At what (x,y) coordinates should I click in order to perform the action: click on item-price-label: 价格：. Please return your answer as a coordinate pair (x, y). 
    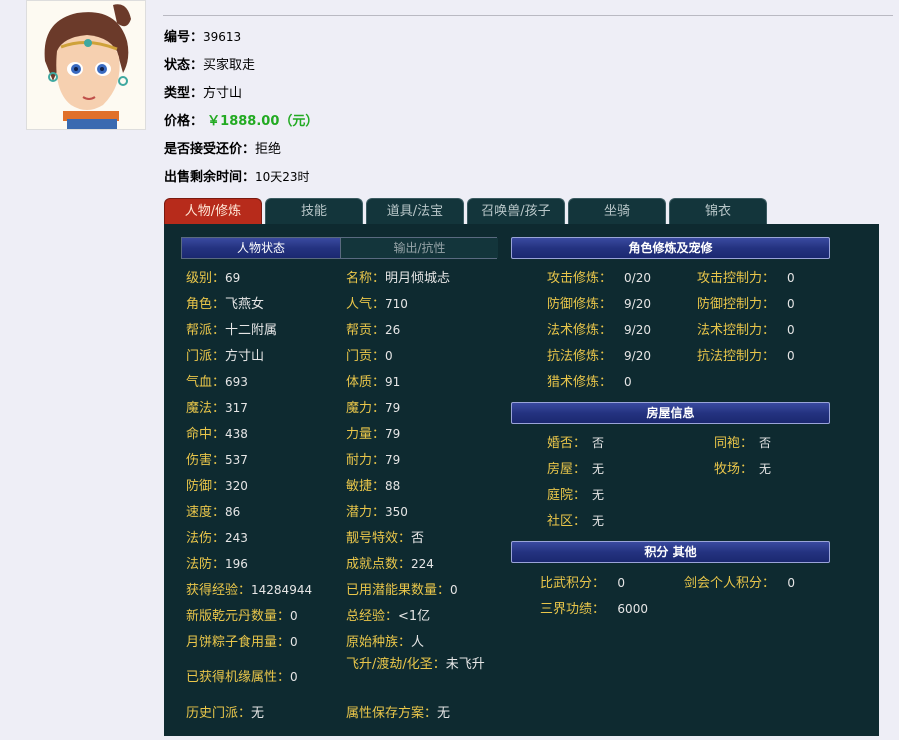
    Looking at the image, I should click on (184, 121).